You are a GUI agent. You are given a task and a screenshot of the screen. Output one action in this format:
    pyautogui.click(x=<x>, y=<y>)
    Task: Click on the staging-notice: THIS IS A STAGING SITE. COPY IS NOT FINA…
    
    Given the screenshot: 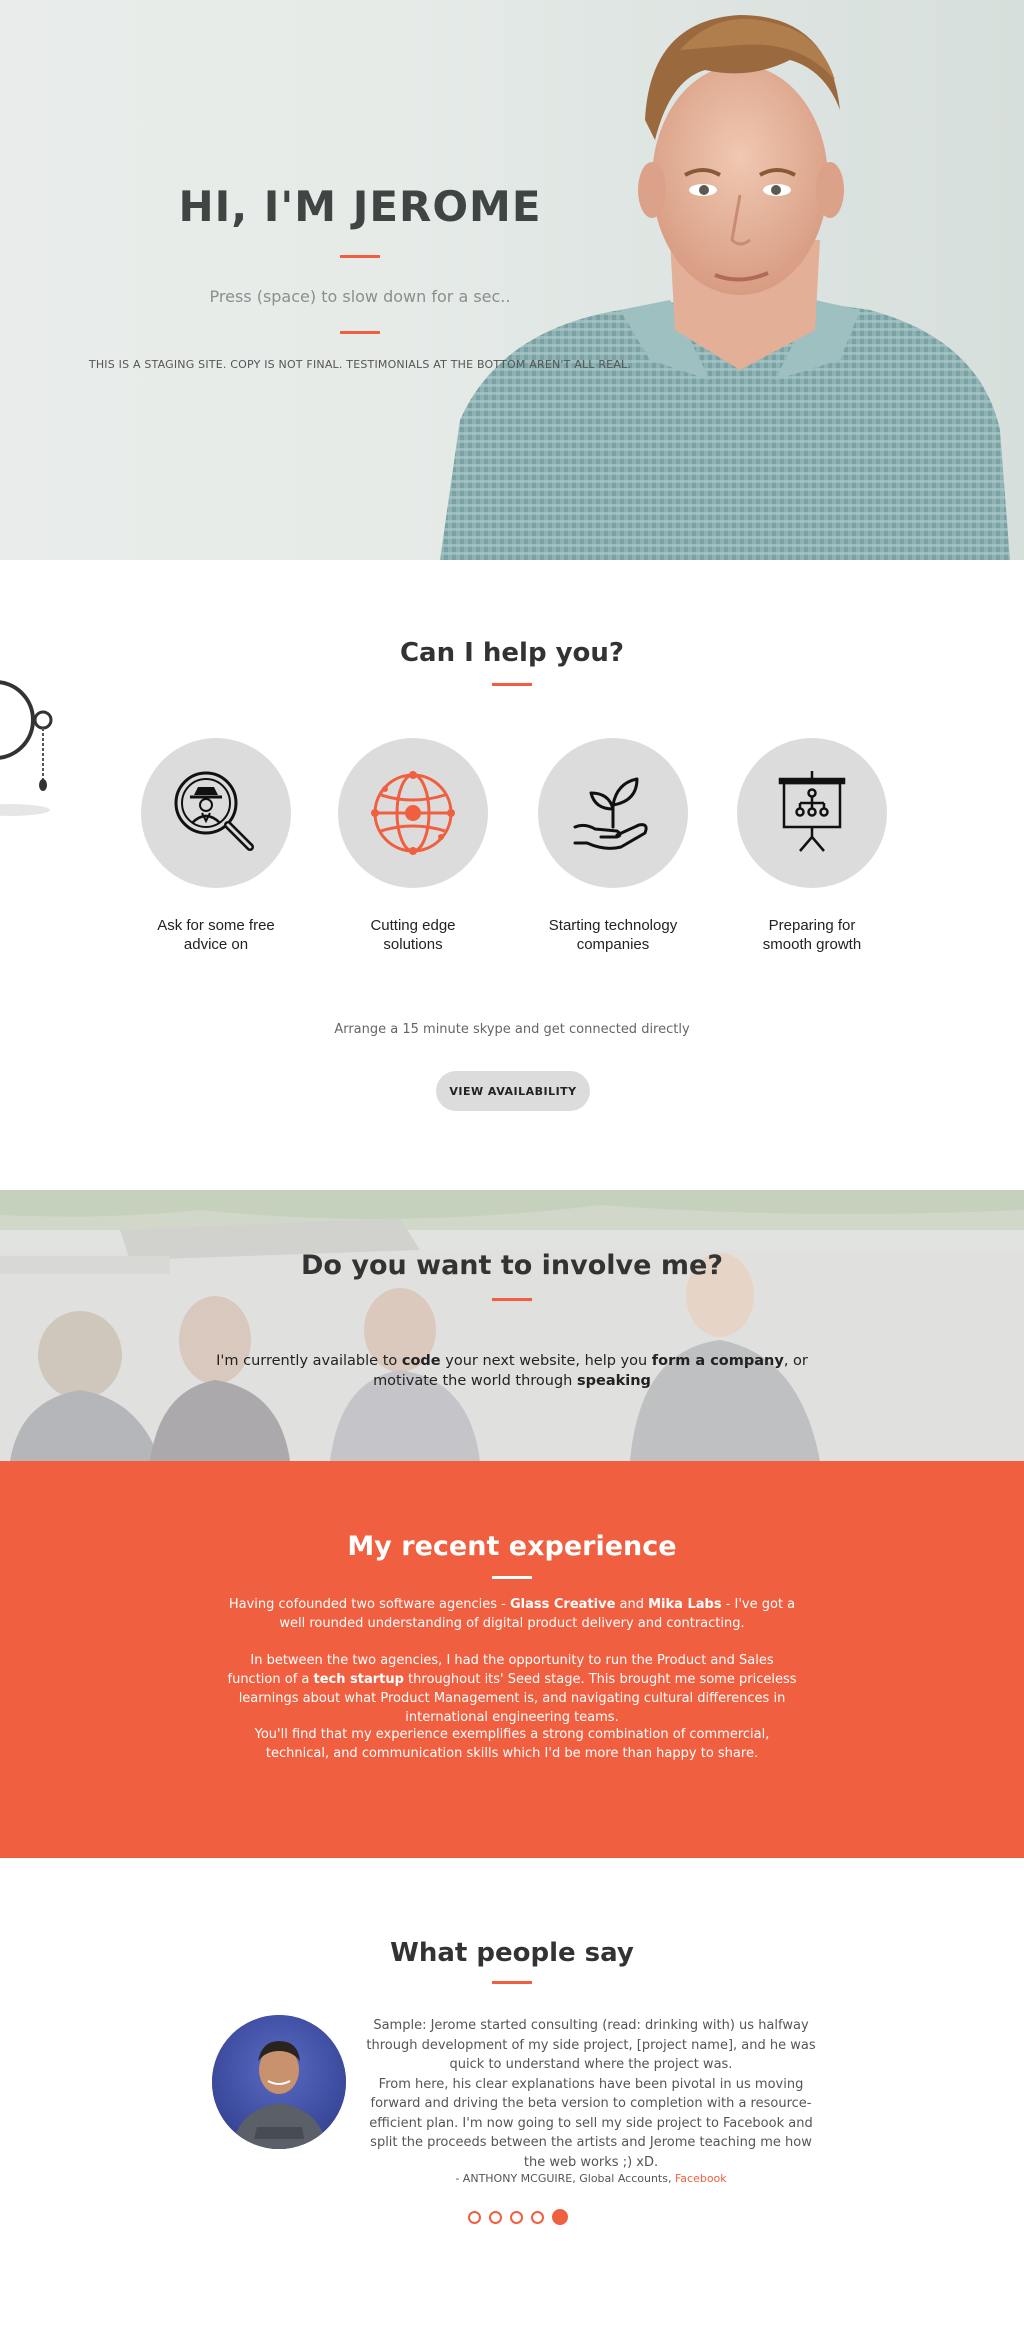 What is the action you would take?
    pyautogui.click(x=360, y=364)
    